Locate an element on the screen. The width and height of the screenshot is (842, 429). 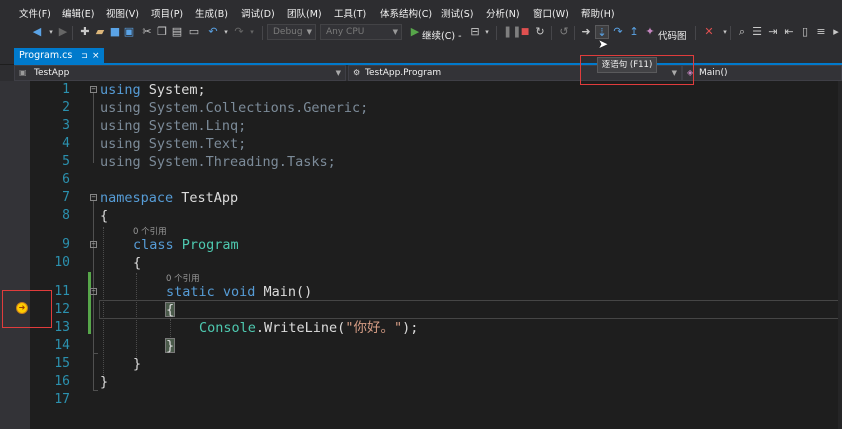
member-dropdown: ◈ Main() is located at coordinates (762, 73).